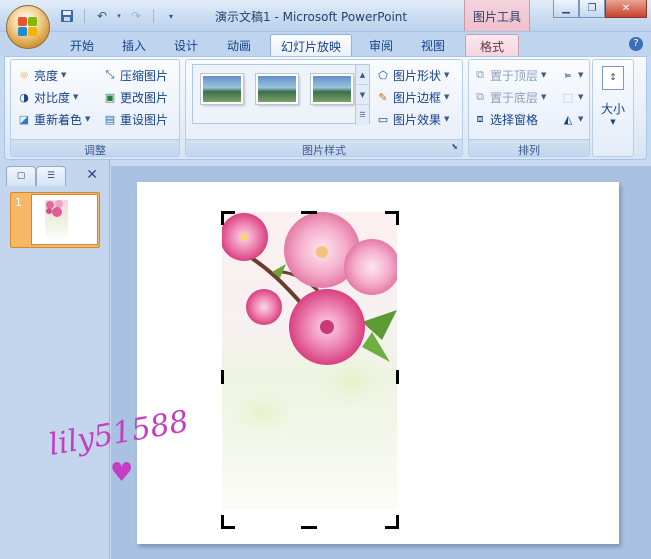  I want to click on group-icon: ⬚, so click(568, 97).